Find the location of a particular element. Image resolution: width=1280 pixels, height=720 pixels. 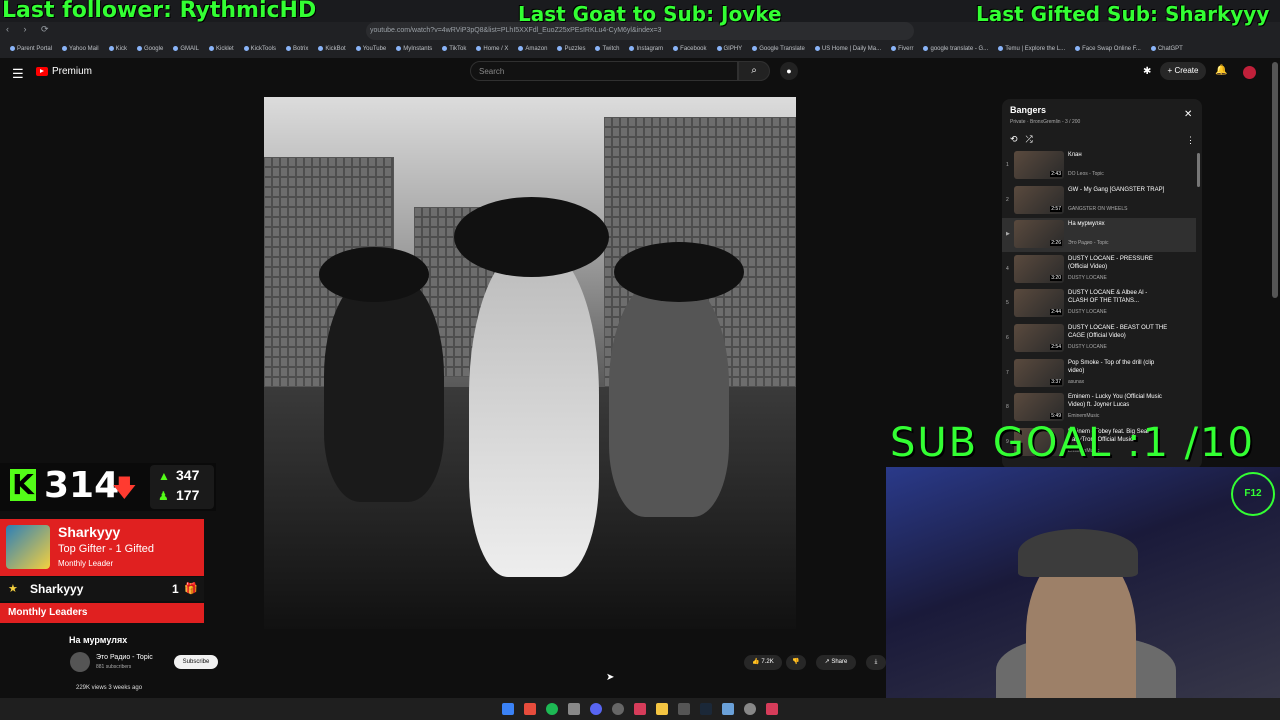

playlist-scrollbar is located at coordinates (1198, 170).